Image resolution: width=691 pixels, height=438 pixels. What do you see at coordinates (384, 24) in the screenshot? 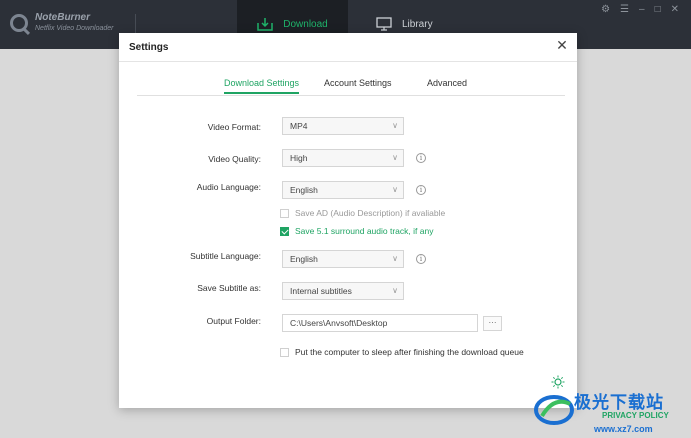
I see `monitor-icon` at bounding box center [384, 24].